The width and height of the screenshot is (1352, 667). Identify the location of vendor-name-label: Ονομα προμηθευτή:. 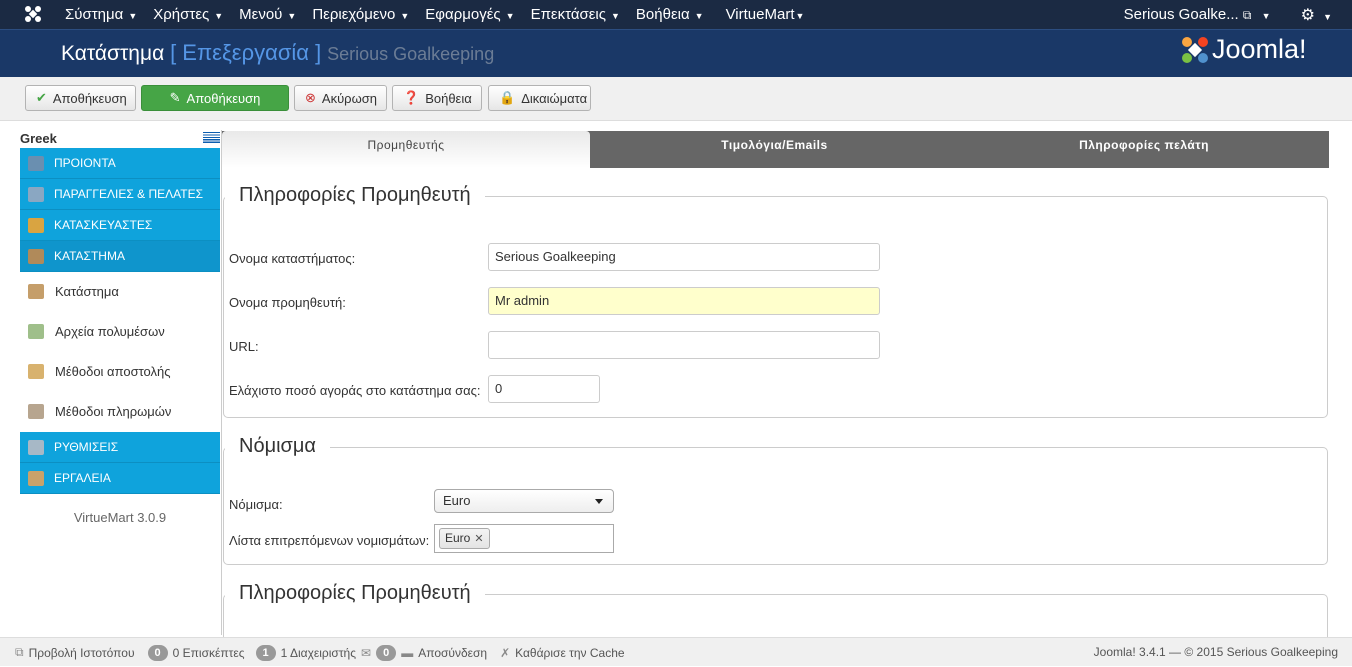
(287, 302).